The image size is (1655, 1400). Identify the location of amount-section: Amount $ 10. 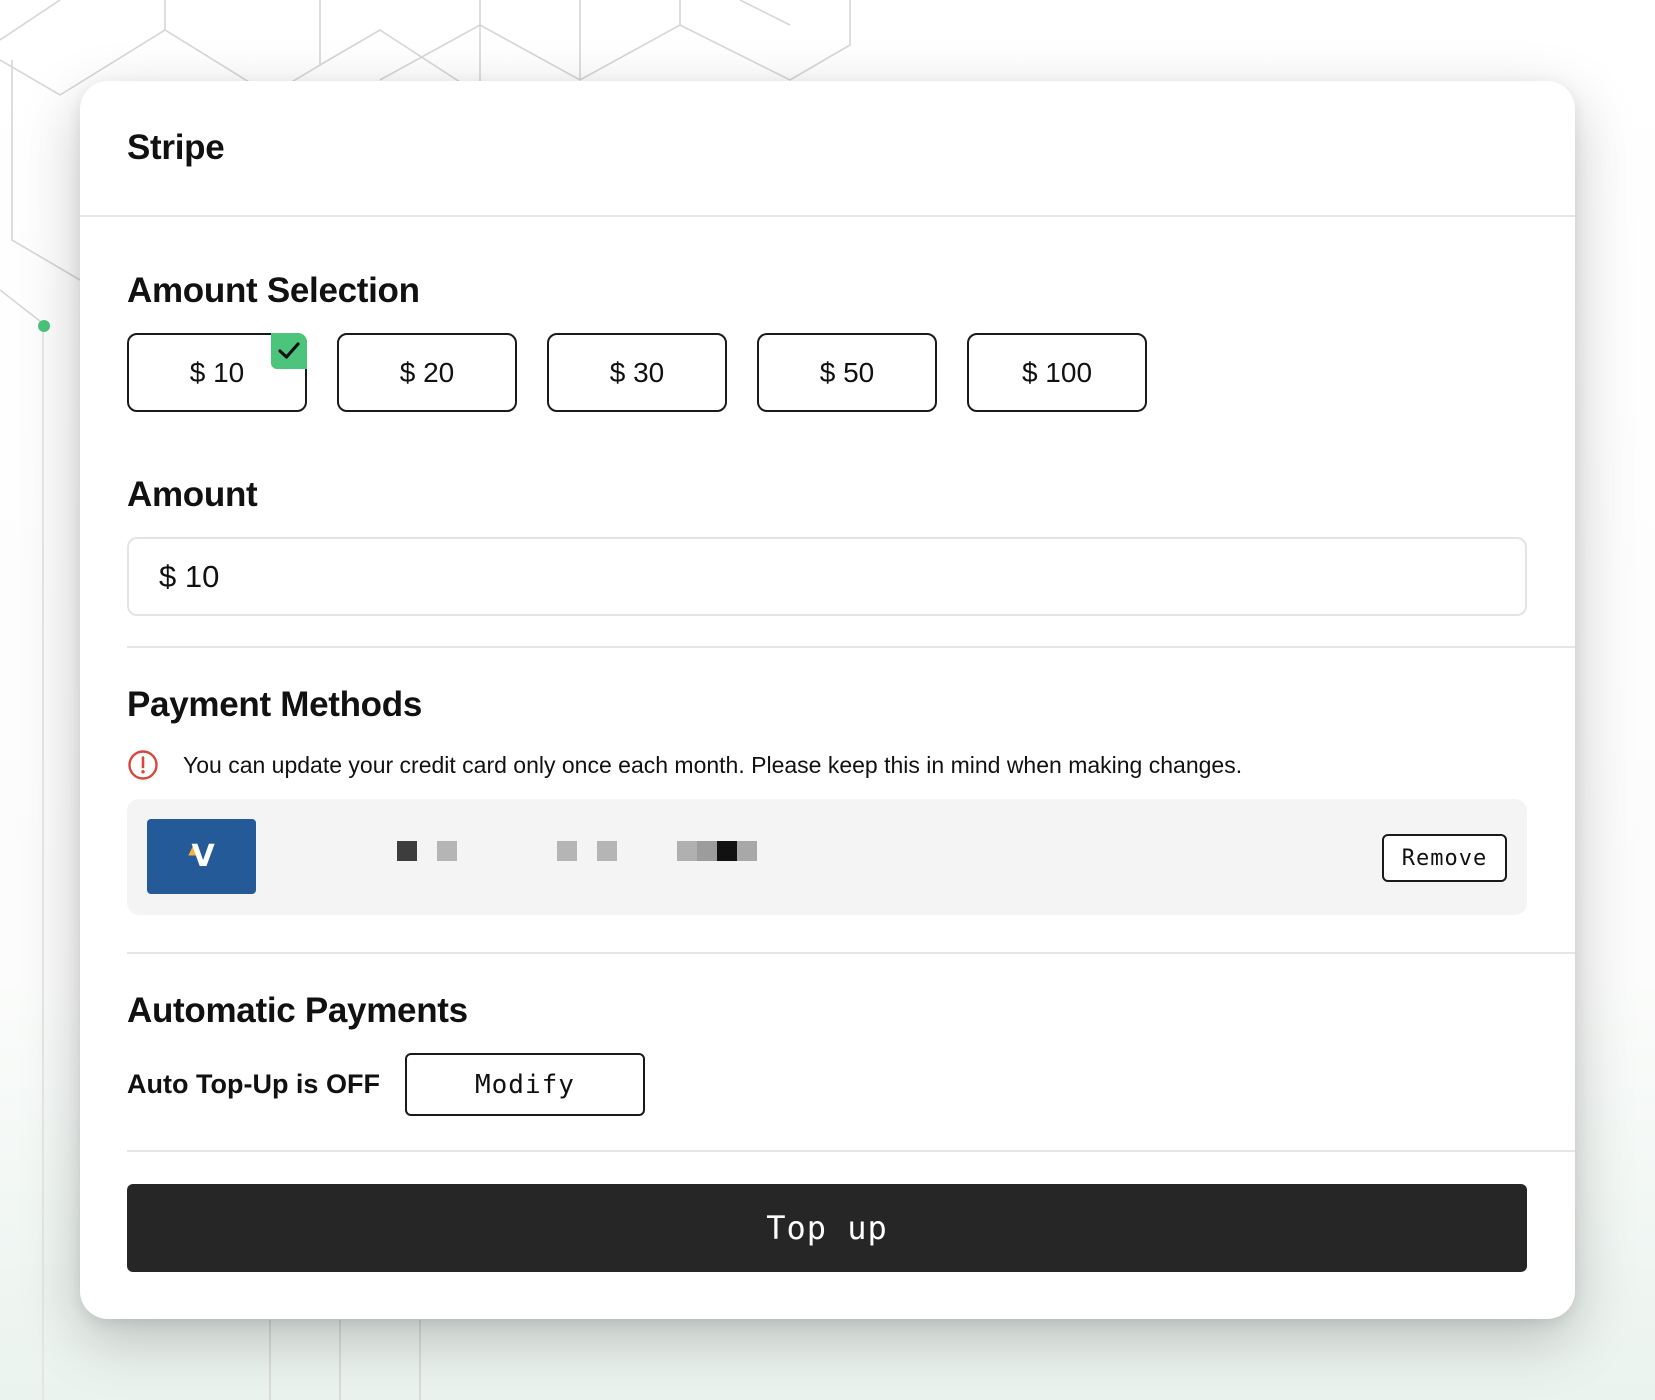
(851, 545).